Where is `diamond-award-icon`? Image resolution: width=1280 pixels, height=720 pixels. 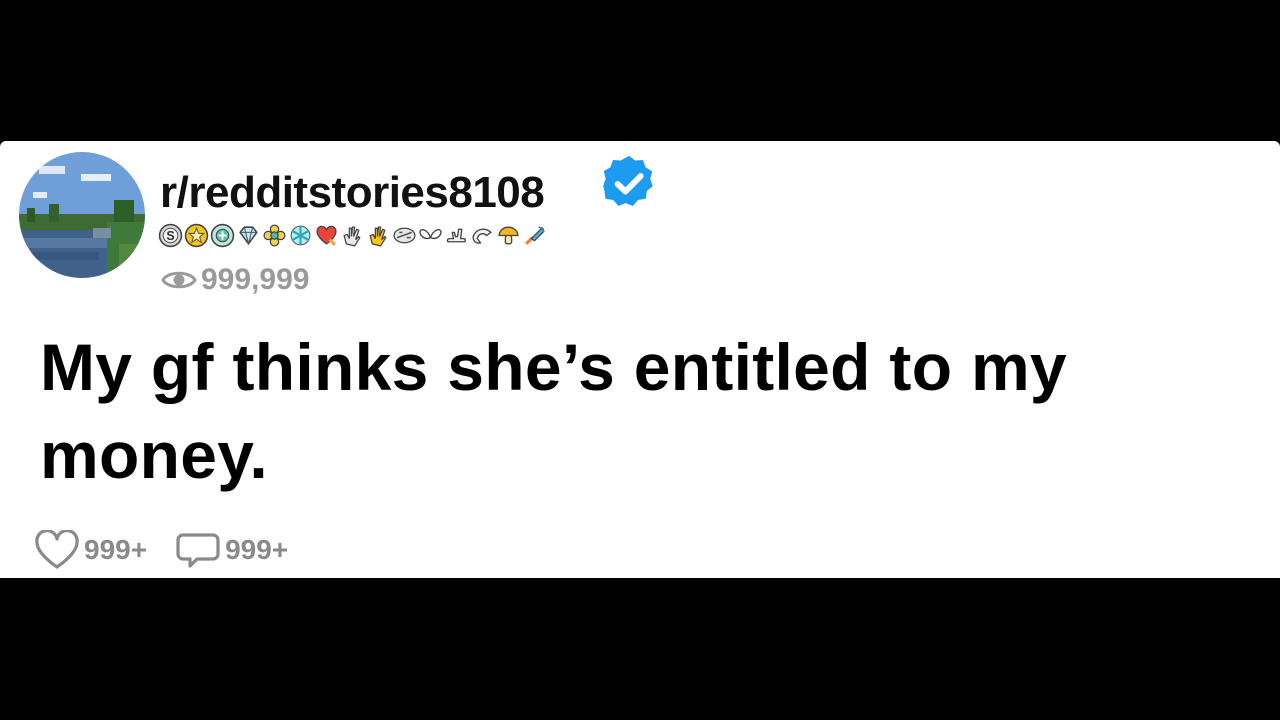
diamond-award-icon is located at coordinates (248, 236).